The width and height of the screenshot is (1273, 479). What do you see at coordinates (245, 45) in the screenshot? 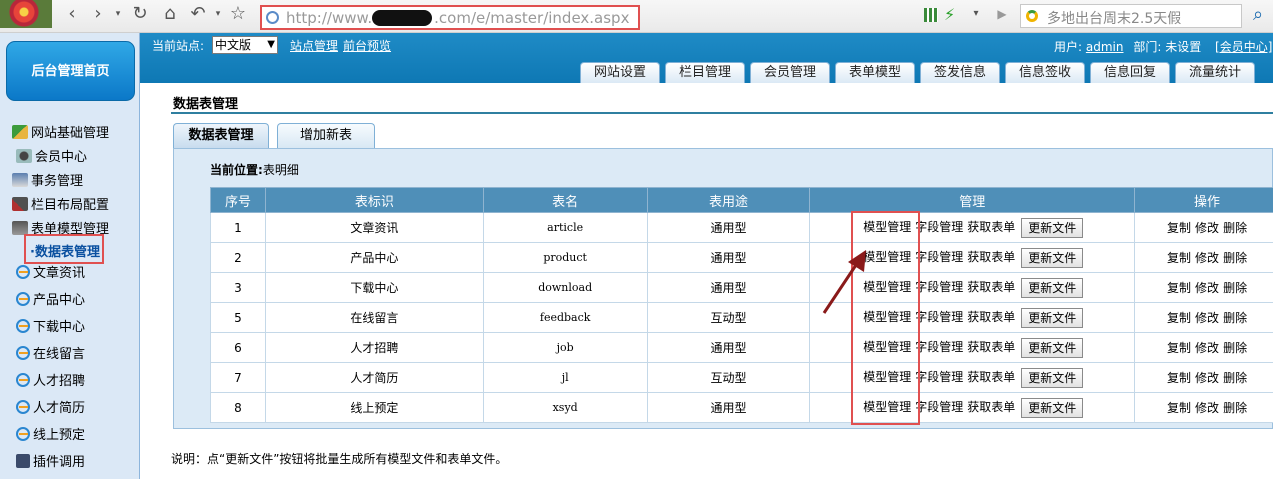
I see `site-select: 中文版 ▼` at bounding box center [245, 45].